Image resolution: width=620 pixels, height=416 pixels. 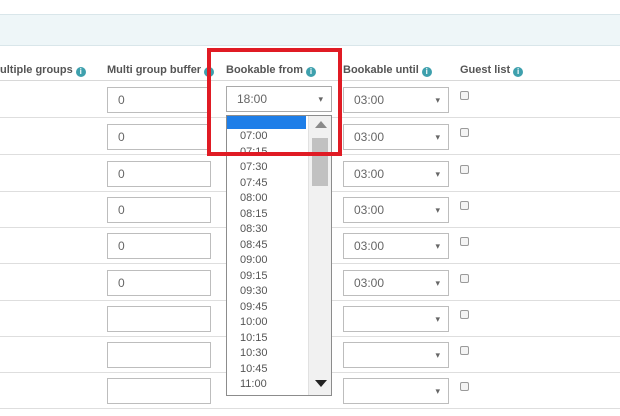 I want to click on header-multi-group-buffer: Multi group buffer i, so click(x=161, y=70).